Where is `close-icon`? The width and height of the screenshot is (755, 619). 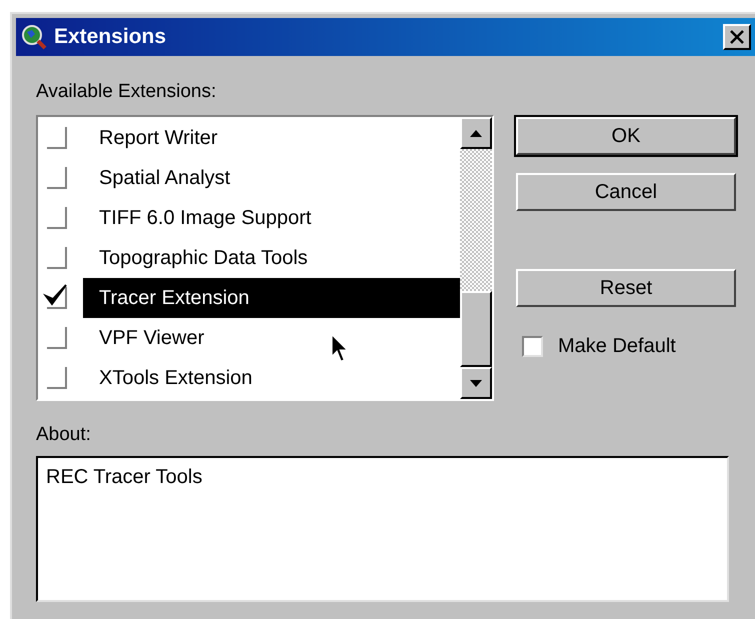 close-icon is located at coordinates (737, 37).